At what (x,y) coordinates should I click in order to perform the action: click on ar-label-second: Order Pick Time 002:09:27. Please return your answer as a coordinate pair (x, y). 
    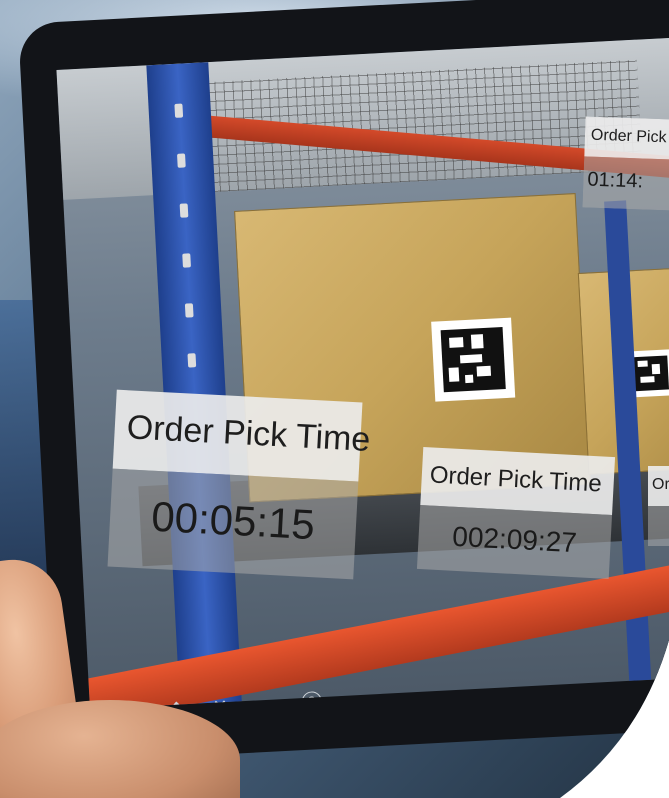
    Looking at the image, I should click on (516, 513).